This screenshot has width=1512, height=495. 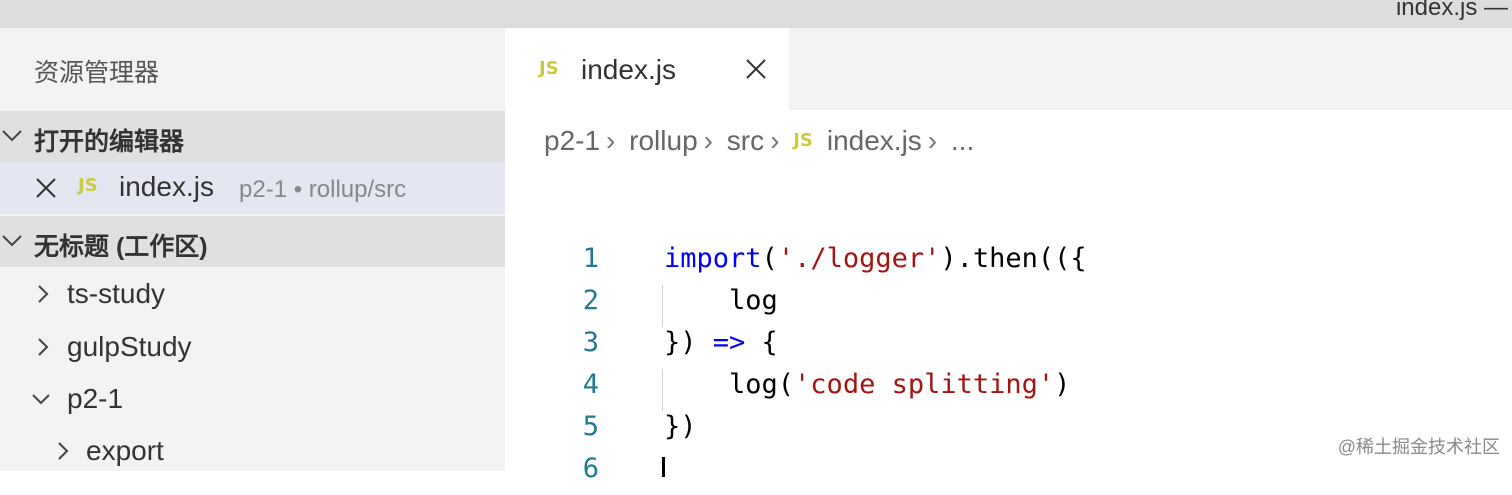 What do you see at coordinates (1418, 447) in the screenshot?
I see `watermark: @稀土掘金技术社区` at bounding box center [1418, 447].